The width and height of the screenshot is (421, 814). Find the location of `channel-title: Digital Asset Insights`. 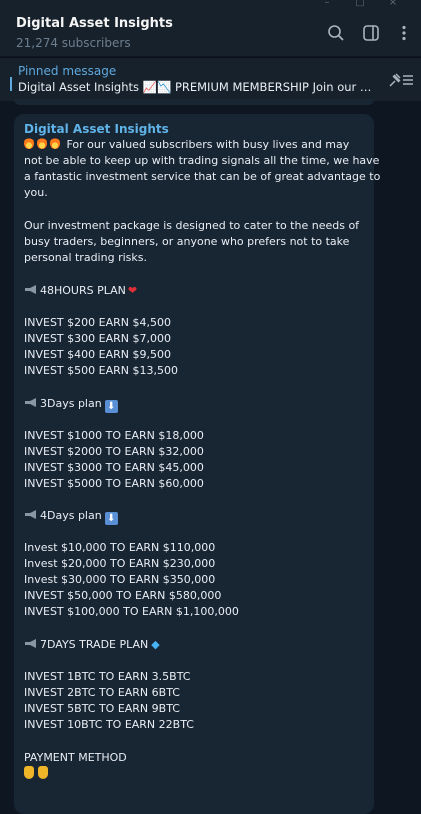

channel-title: Digital Asset Insights is located at coordinates (94, 23).